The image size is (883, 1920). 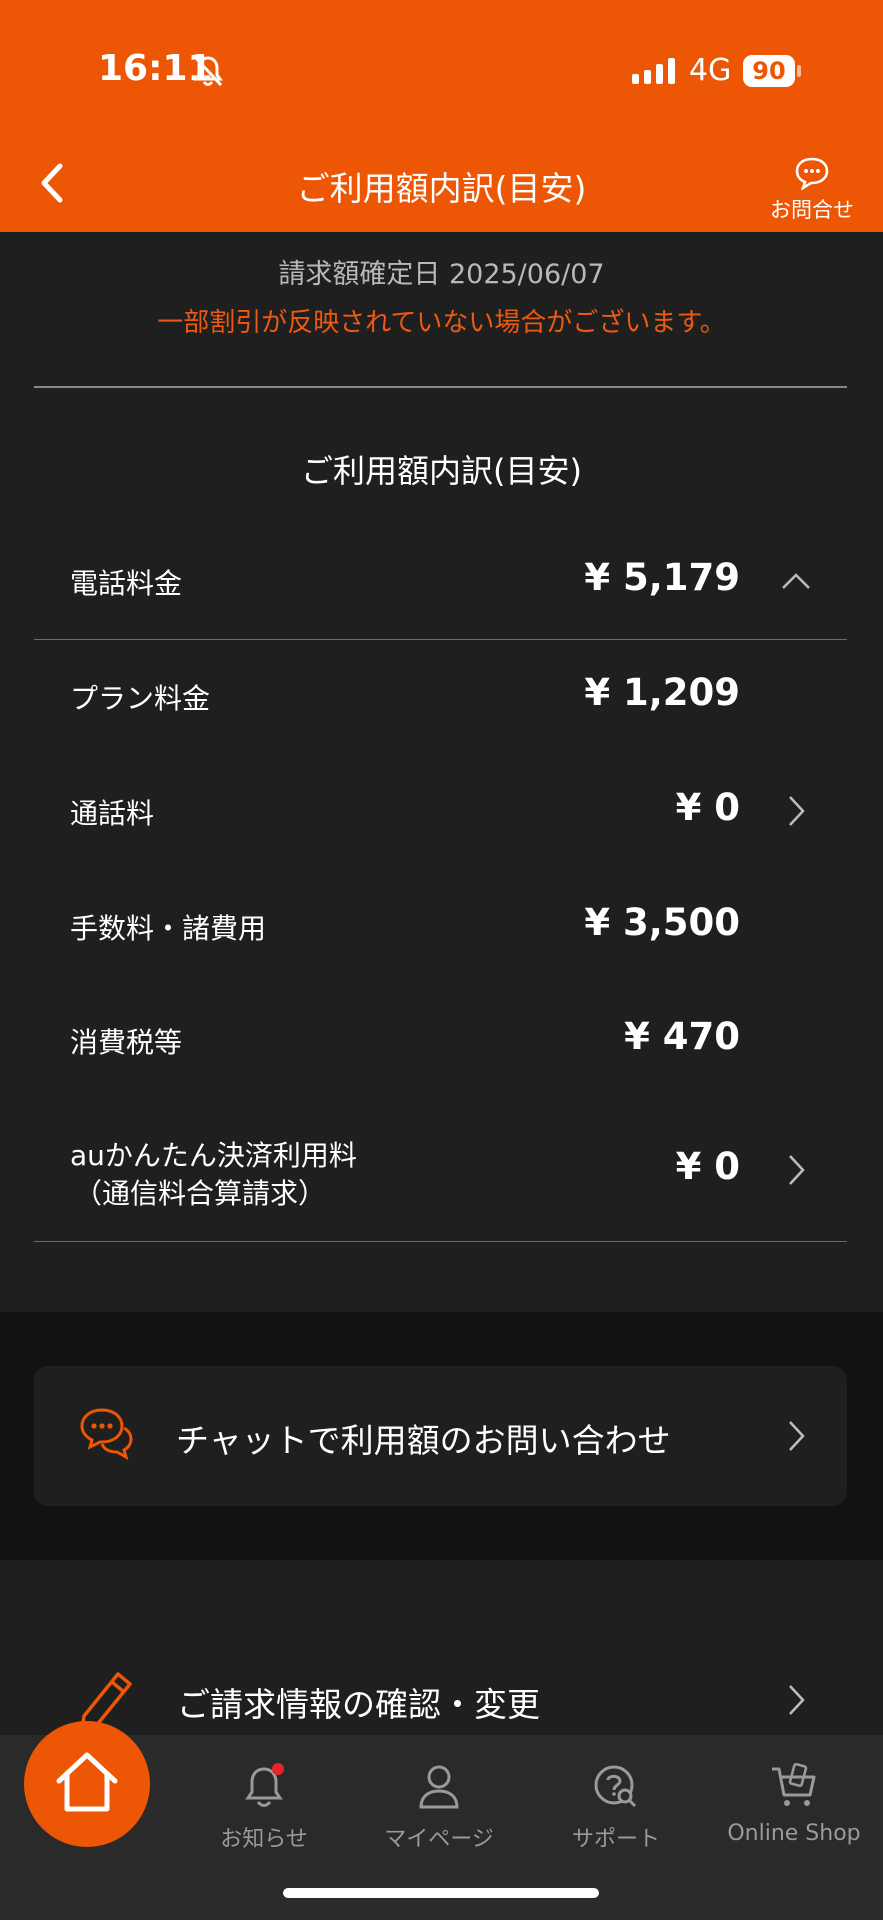 What do you see at coordinates (358, 1704) in the screenshot?
I see `billing-info-label: ご請求情報の確認・変更` at bounding box center [358, 1704].